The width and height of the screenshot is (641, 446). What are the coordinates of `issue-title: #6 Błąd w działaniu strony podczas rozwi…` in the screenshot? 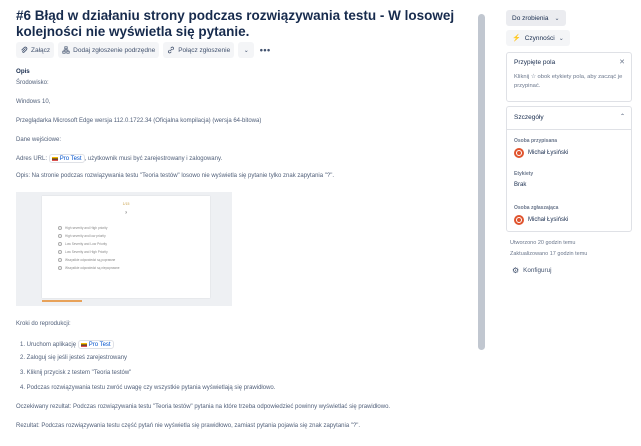 It's located at (246, 24).